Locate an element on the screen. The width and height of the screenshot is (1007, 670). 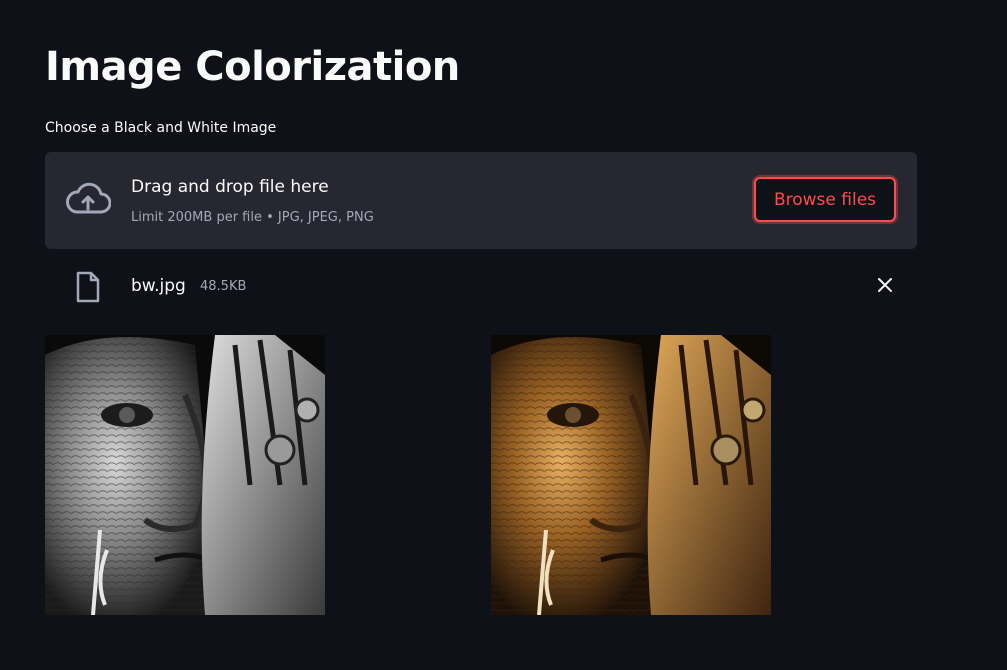
input-image is located at coordinates (185, 475).